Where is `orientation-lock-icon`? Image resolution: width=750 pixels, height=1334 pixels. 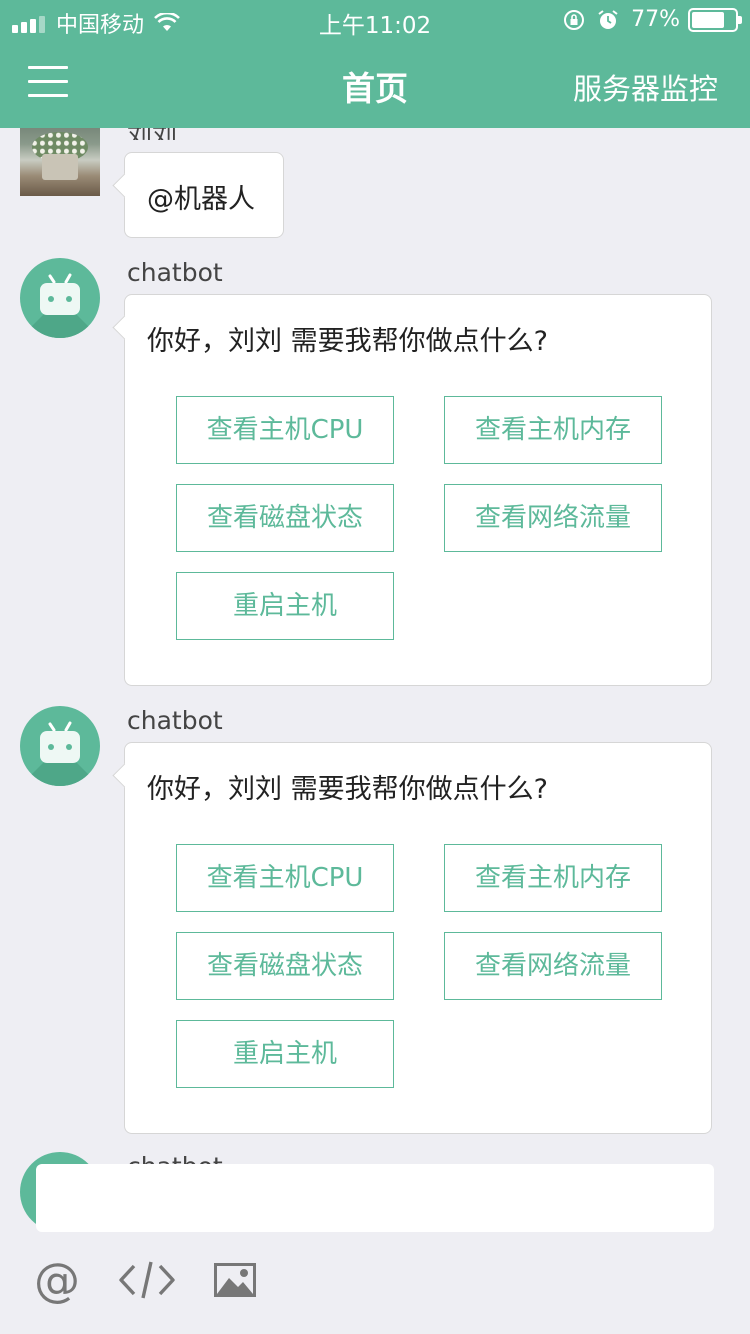 orientation-lock-icon is located at coordinates (574, 19).